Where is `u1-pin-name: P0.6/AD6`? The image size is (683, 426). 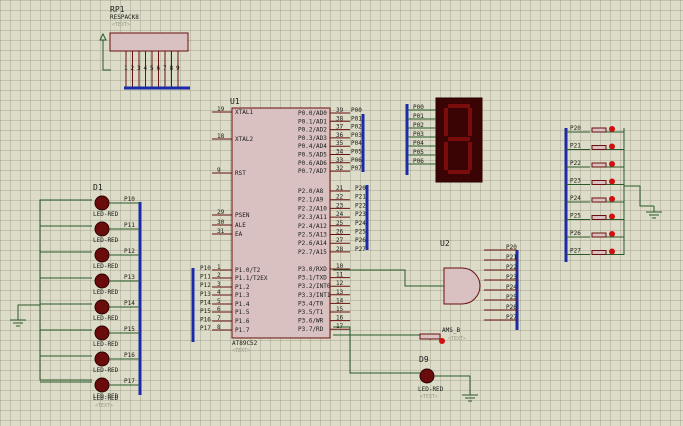
u1-pin-name: P0.6/AD6 is located at coordinates (312, 163).